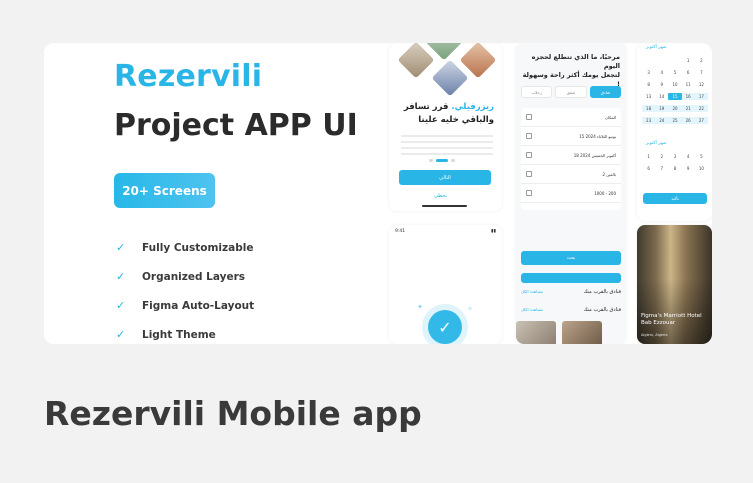 This screenshot has width=753, height=483. Describe the element at coordinates (605, 92) in the screenshot. I see `tab-hotels: فنادق` at that location.